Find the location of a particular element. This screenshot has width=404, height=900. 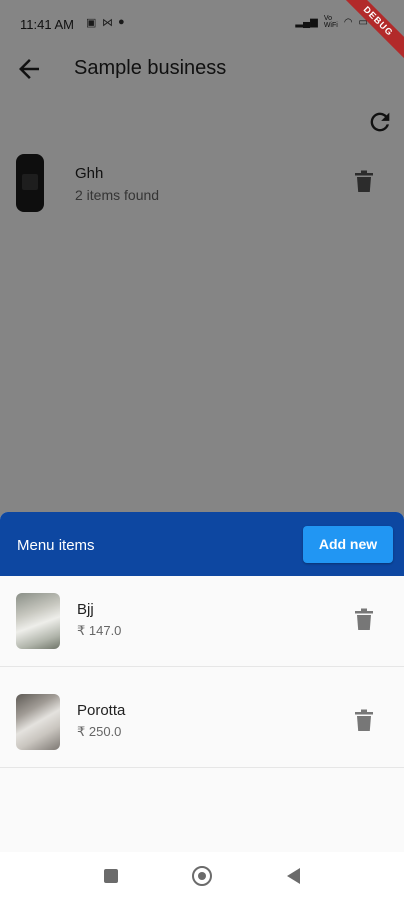

circle-icon is located at coordinates (202, 876).